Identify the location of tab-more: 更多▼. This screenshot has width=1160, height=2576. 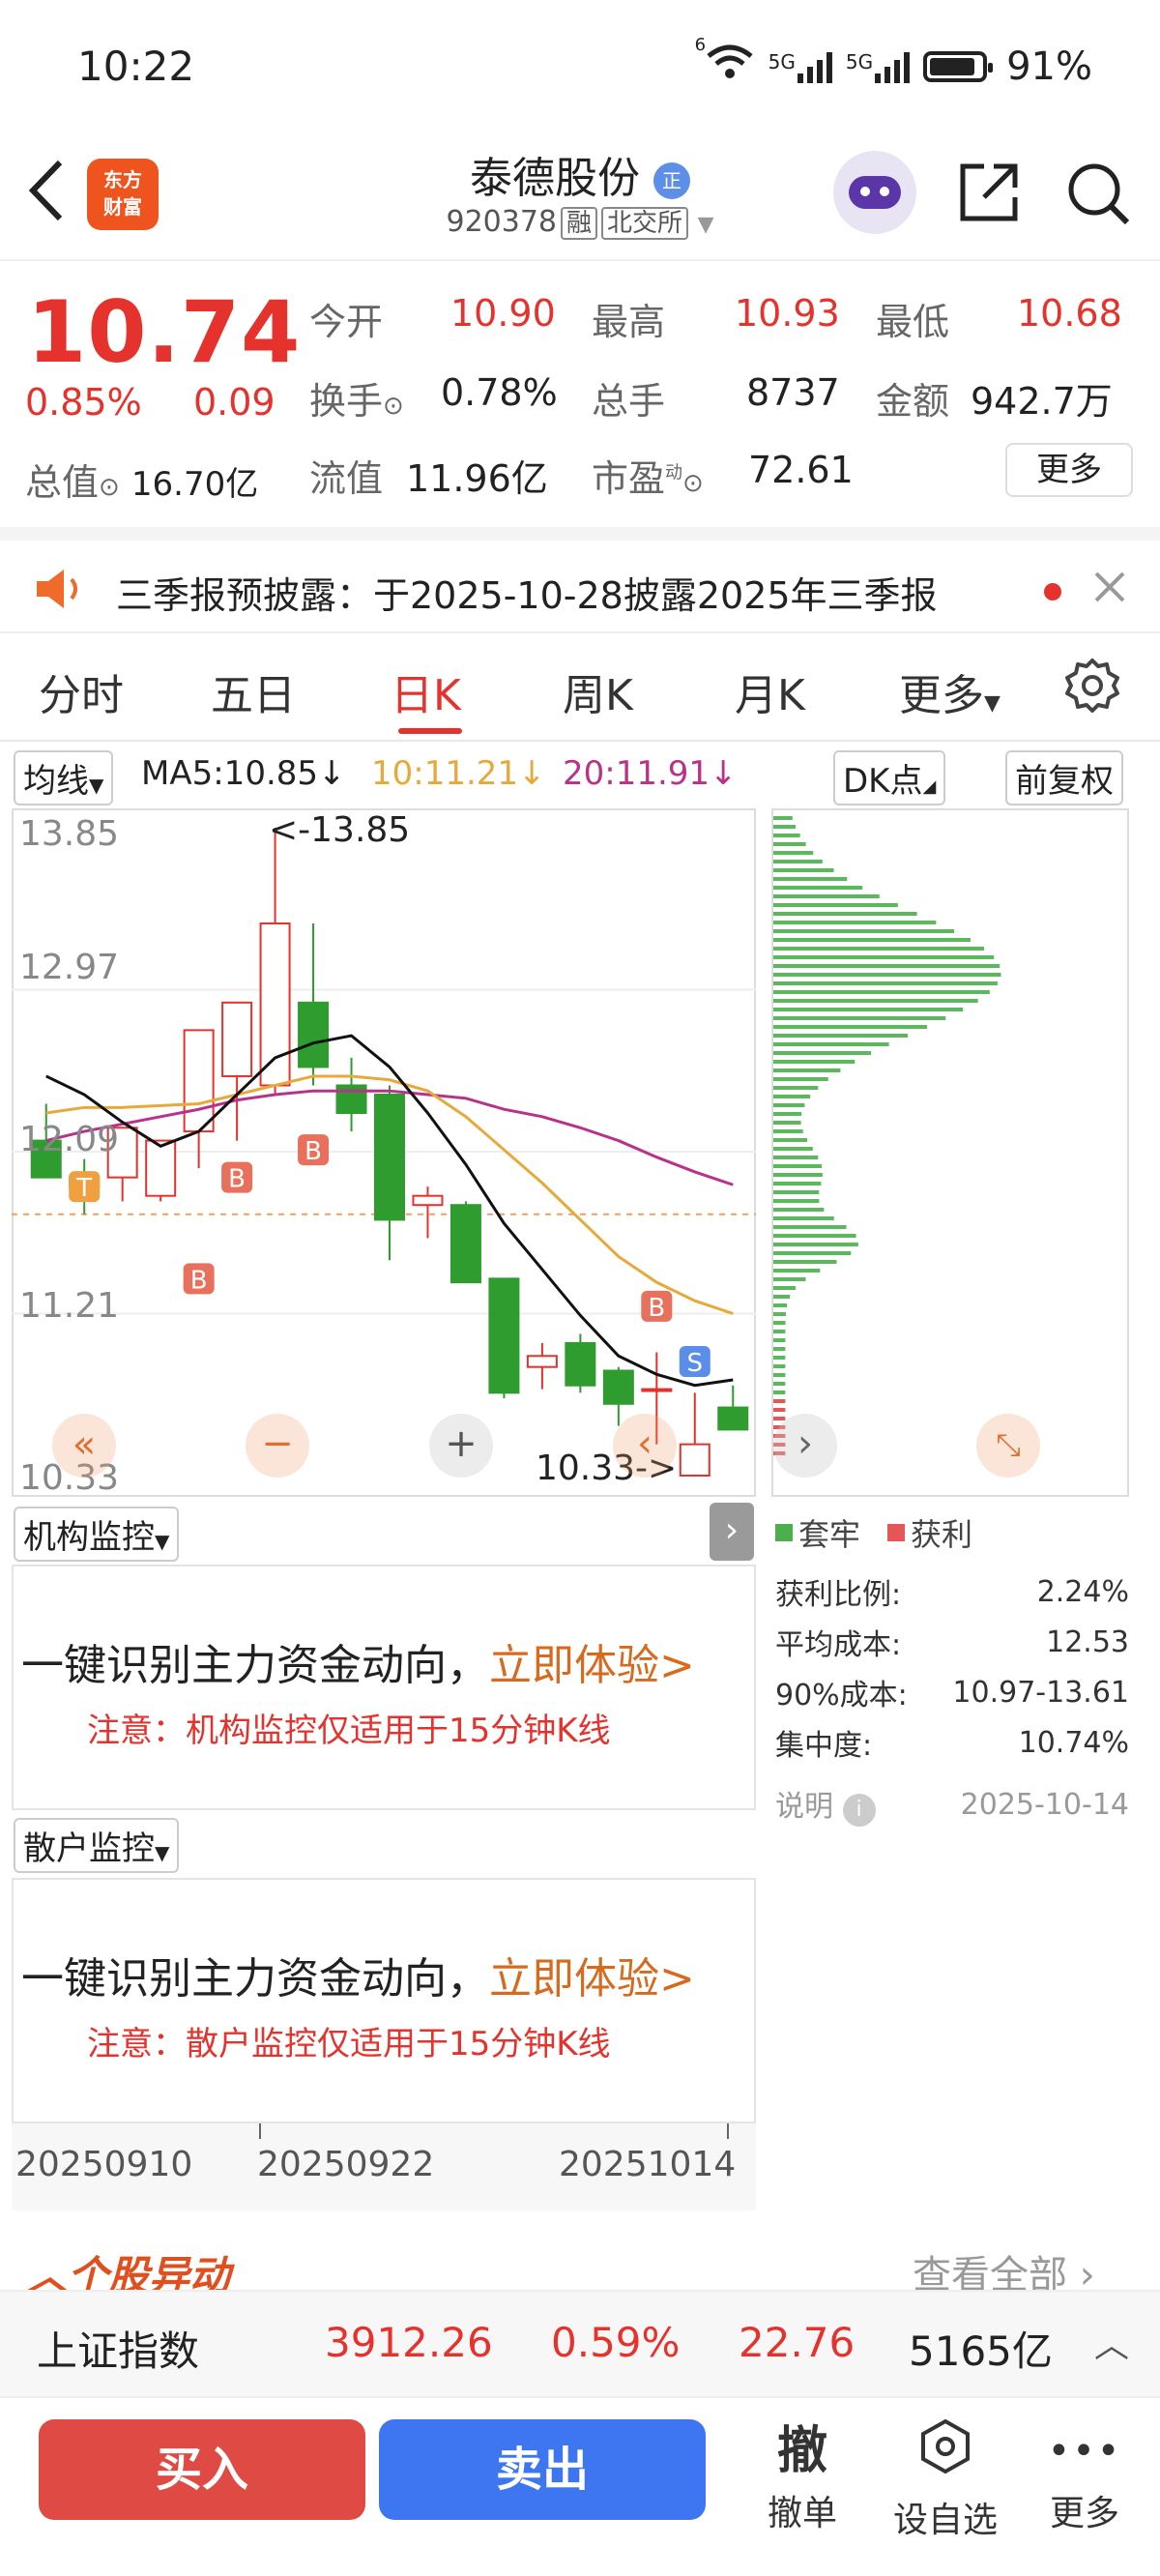
(950, 691).